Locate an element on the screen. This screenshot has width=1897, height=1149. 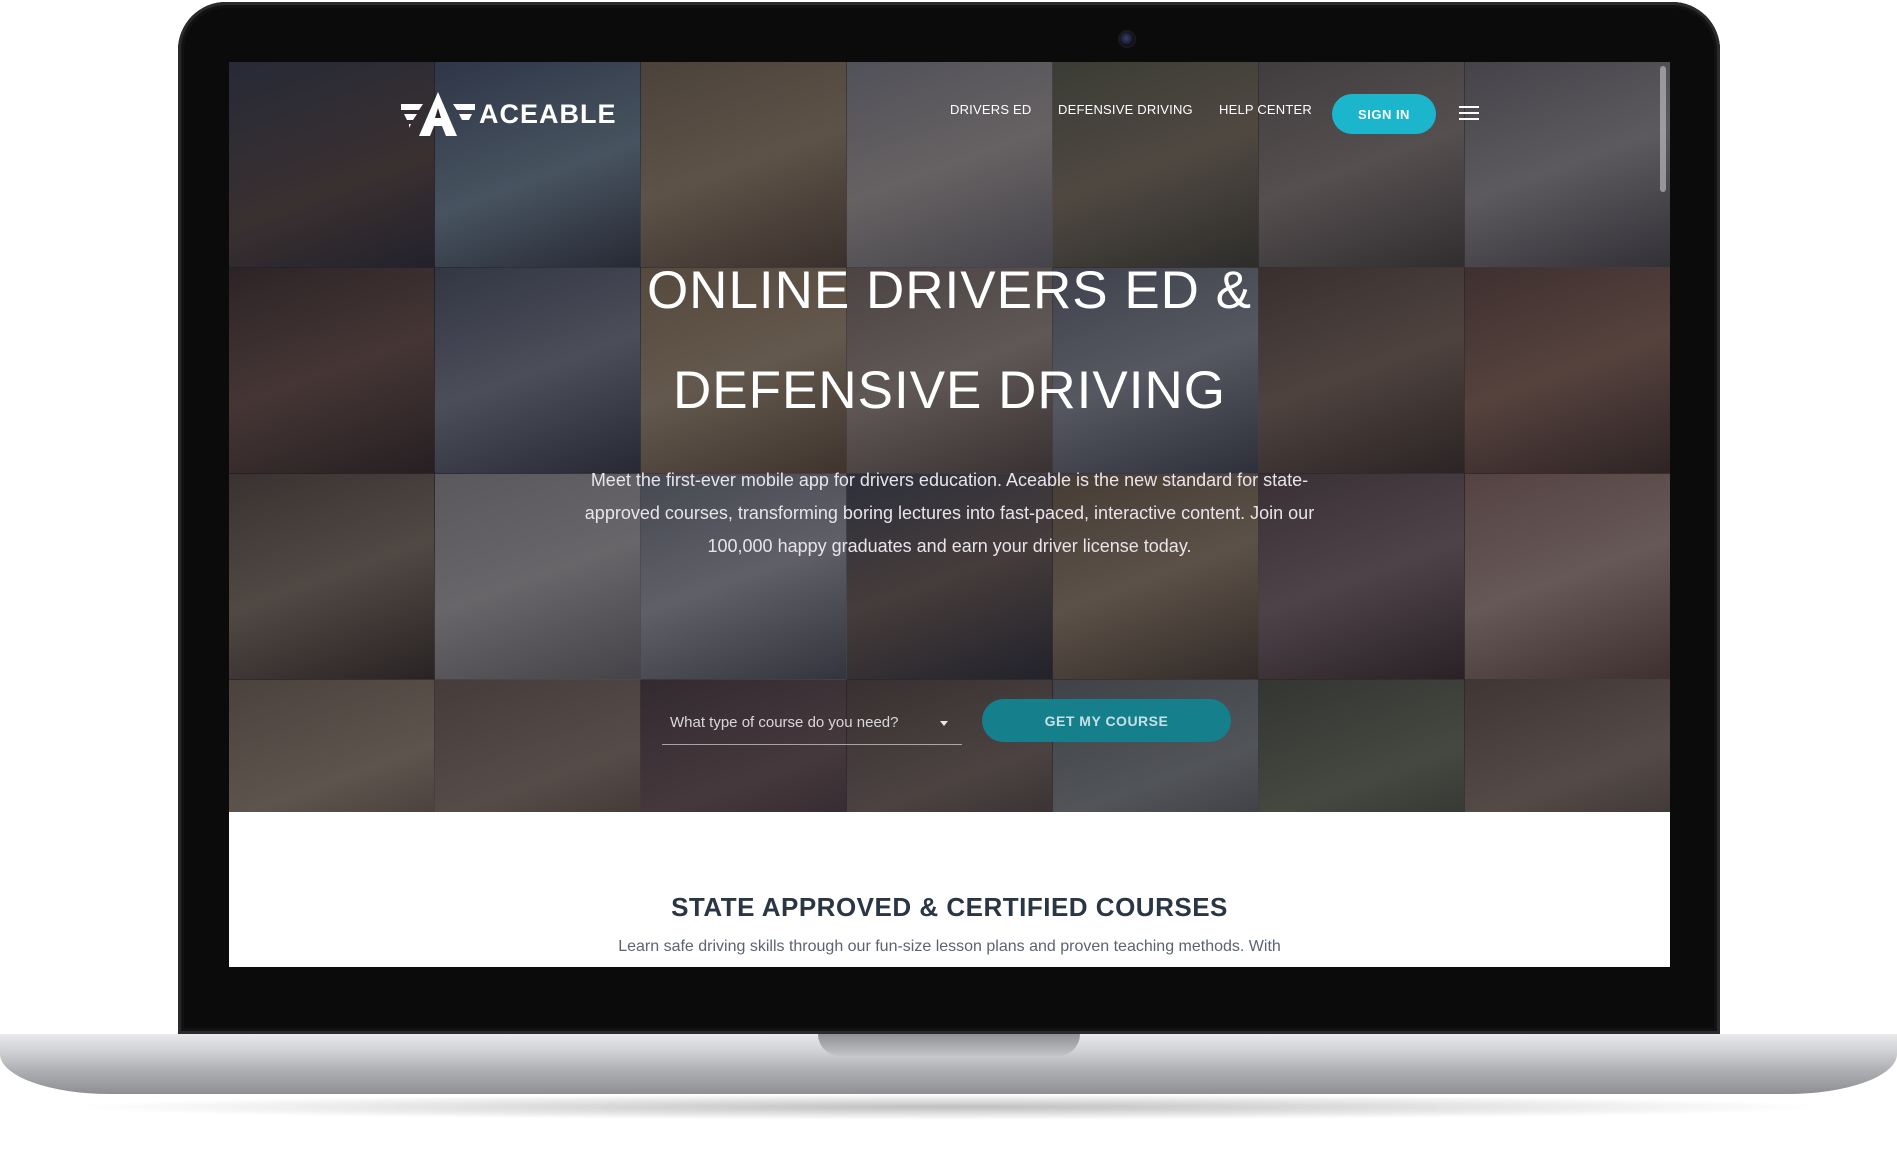
course-type-select: What type of course do you need? is located at coordinates (812, 724).